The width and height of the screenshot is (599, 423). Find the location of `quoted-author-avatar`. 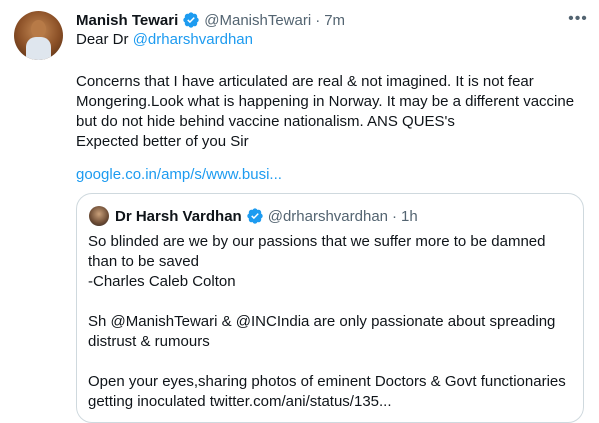

quoted-author-avatar is located at coordinates (99, 216).